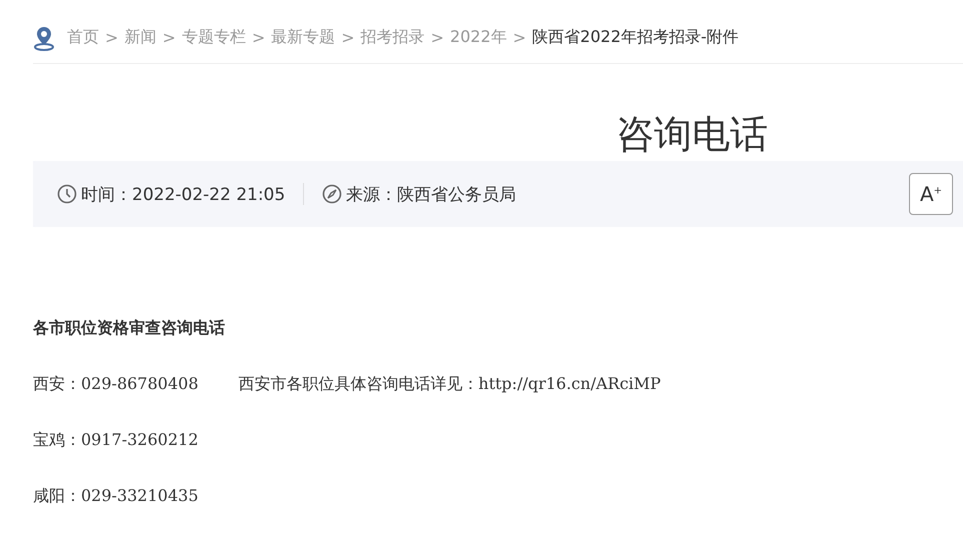 The height and width of the screenshot is (548, 963). What do you see at coordinates (83, 37) in the screenshot?
I see `breadcrumb-link: 首页` at bounding box center [83, 37].